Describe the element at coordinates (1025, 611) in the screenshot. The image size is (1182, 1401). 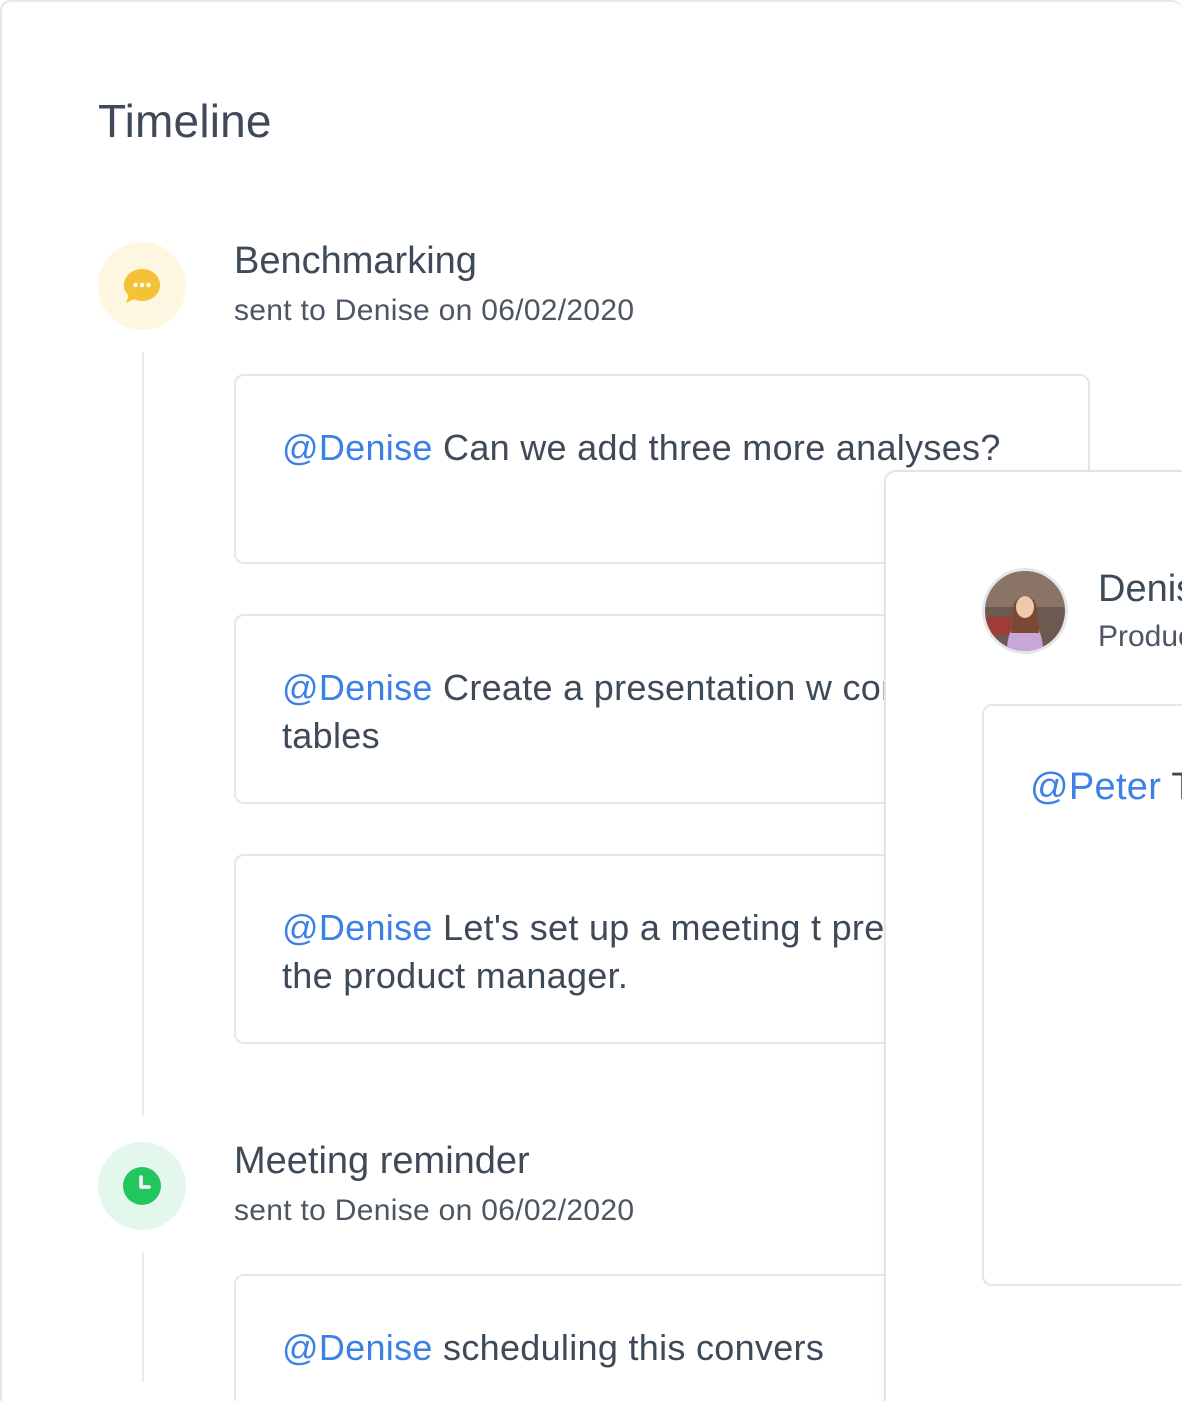
I see `avatar` at that location.